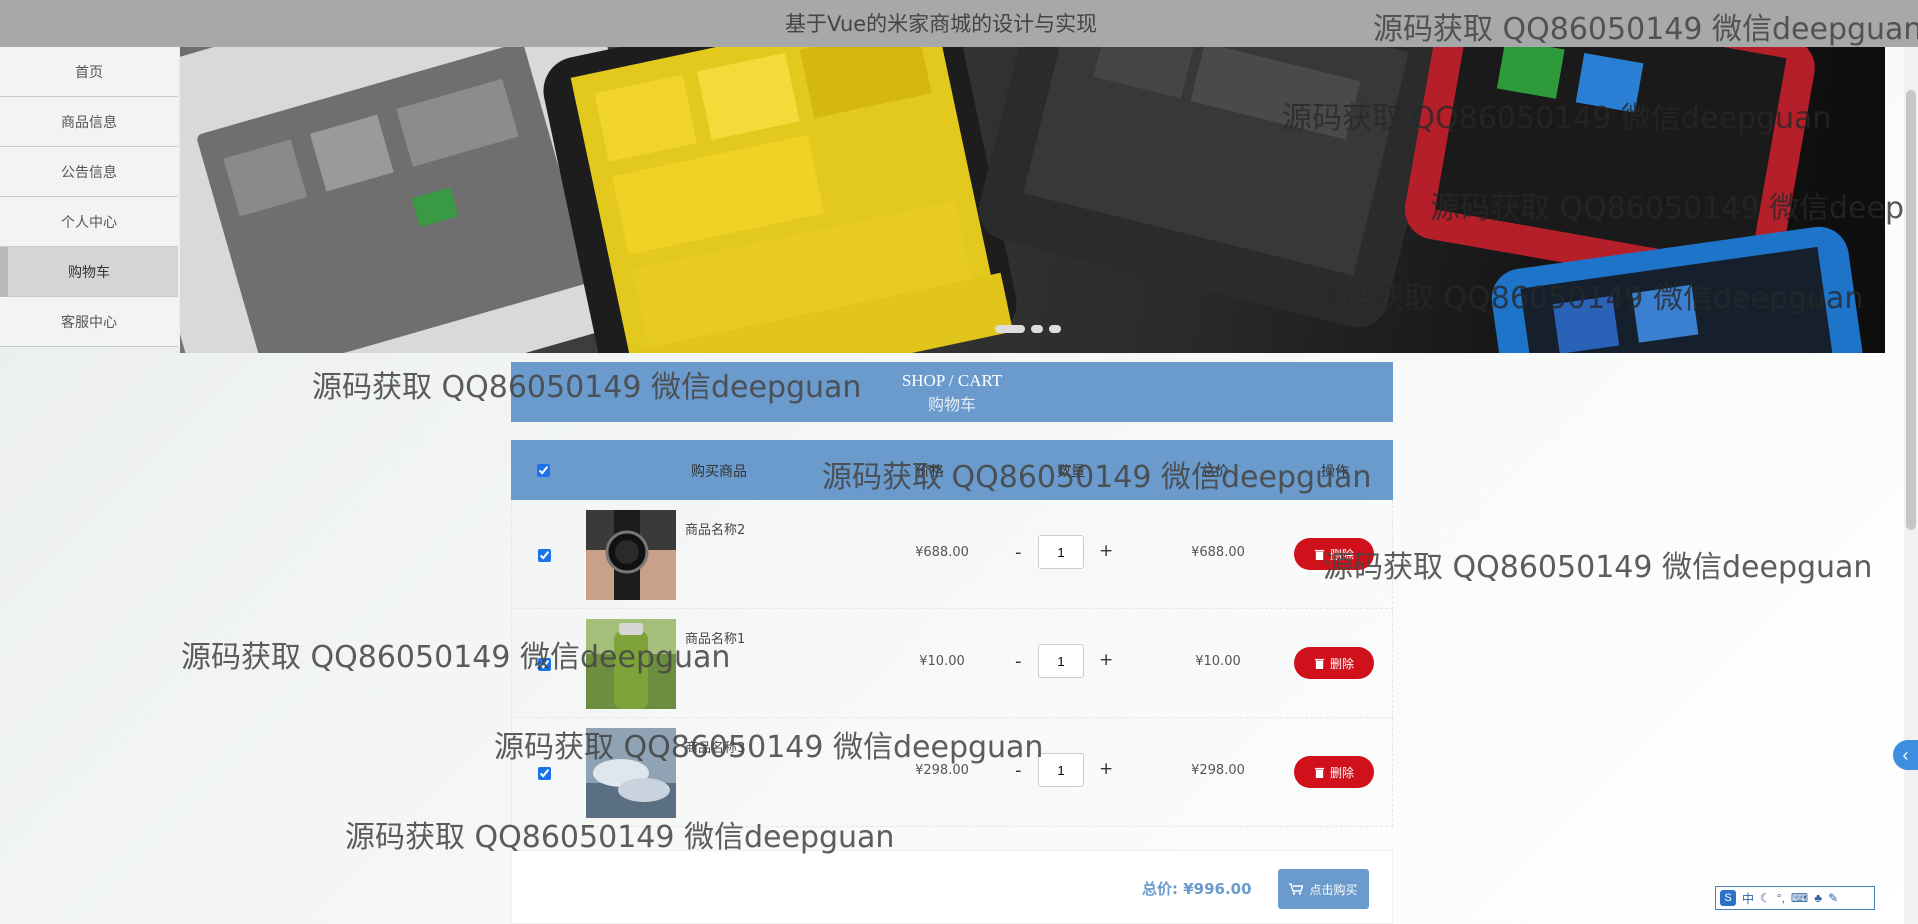  I want to click on section-header: SHOP / CART 购物车, so click(952, 392).